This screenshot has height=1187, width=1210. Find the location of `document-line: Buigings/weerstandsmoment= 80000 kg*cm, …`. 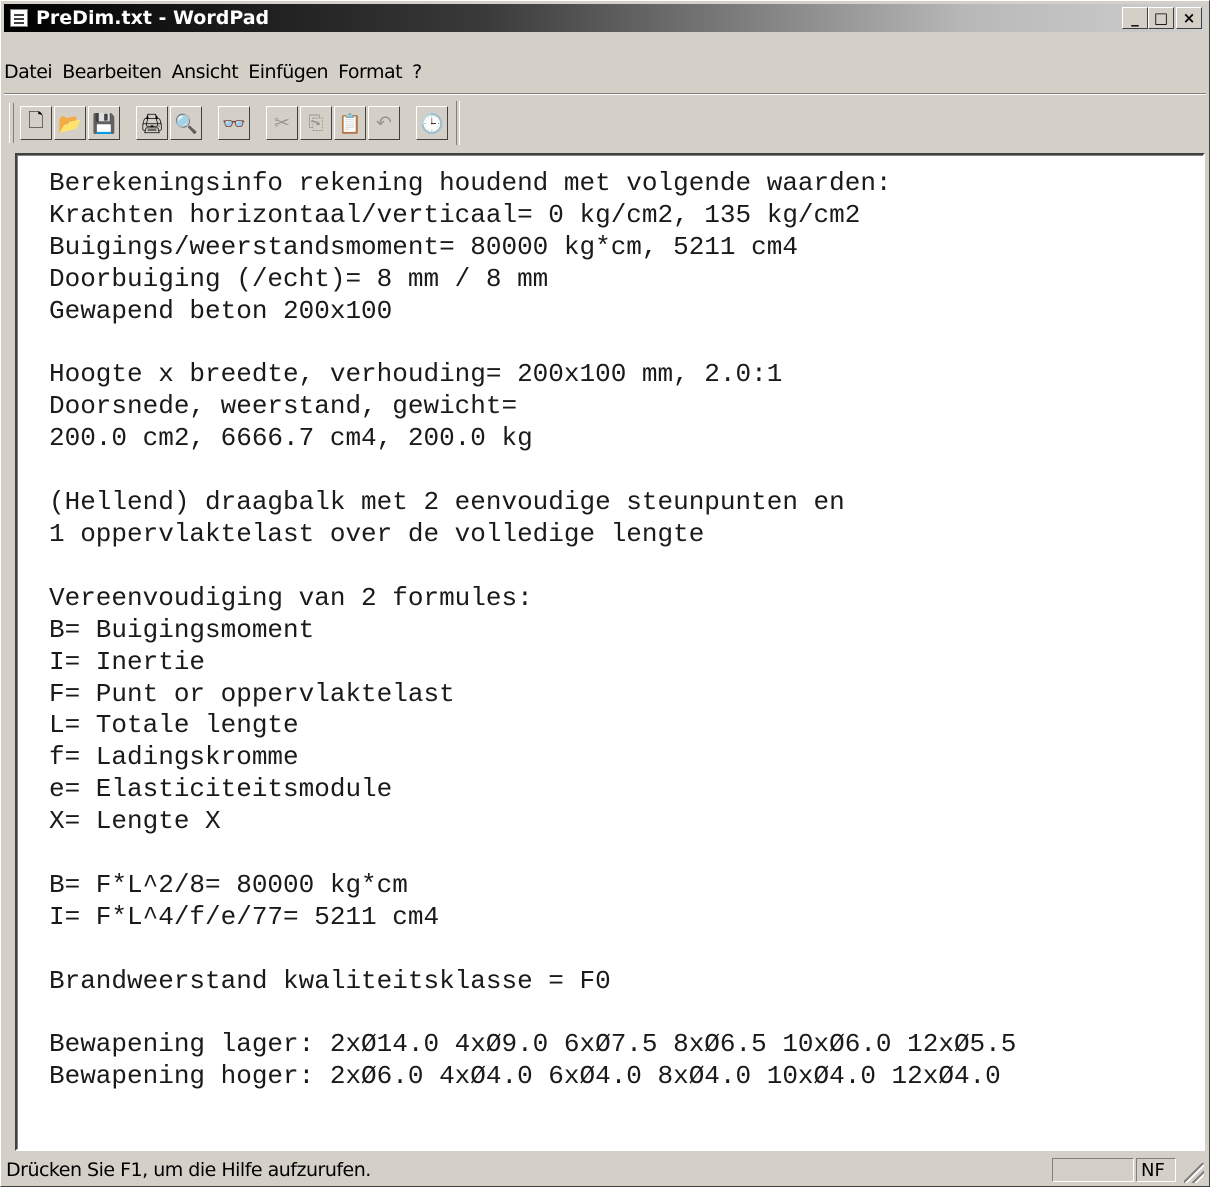

document-line: Buigings/weerstandsmoment= 80000 kg*cm, … is located at coordinates (423, 246).